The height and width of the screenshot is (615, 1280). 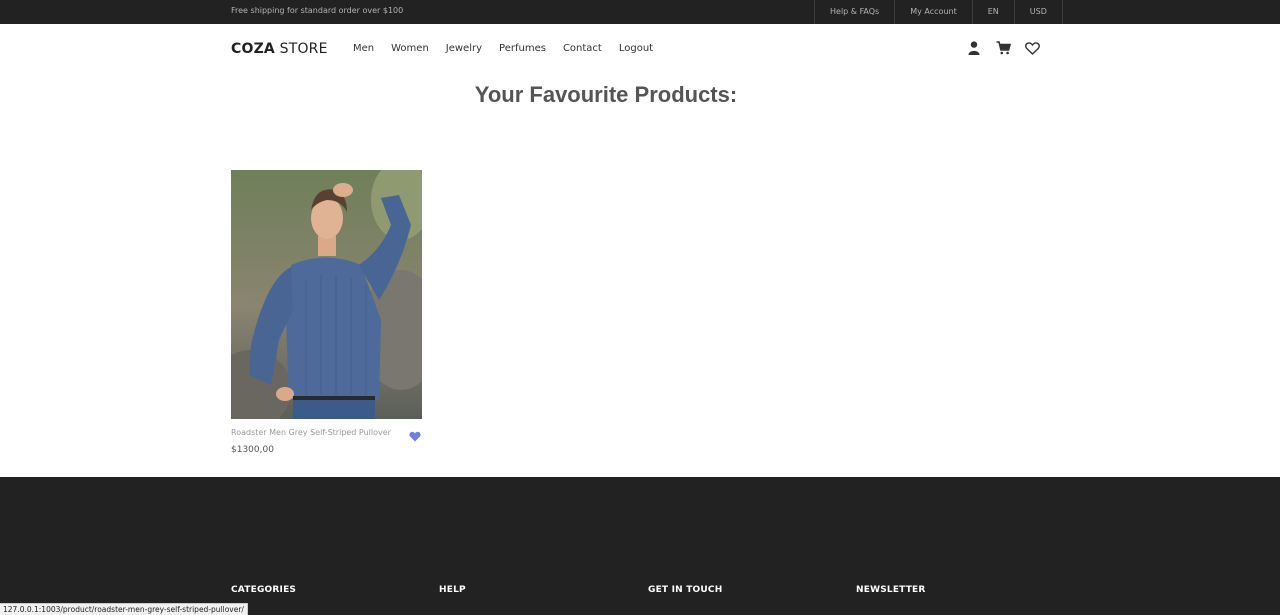 I want to click on nav-jewelry: Jewelry, so click(x=464, y=48).